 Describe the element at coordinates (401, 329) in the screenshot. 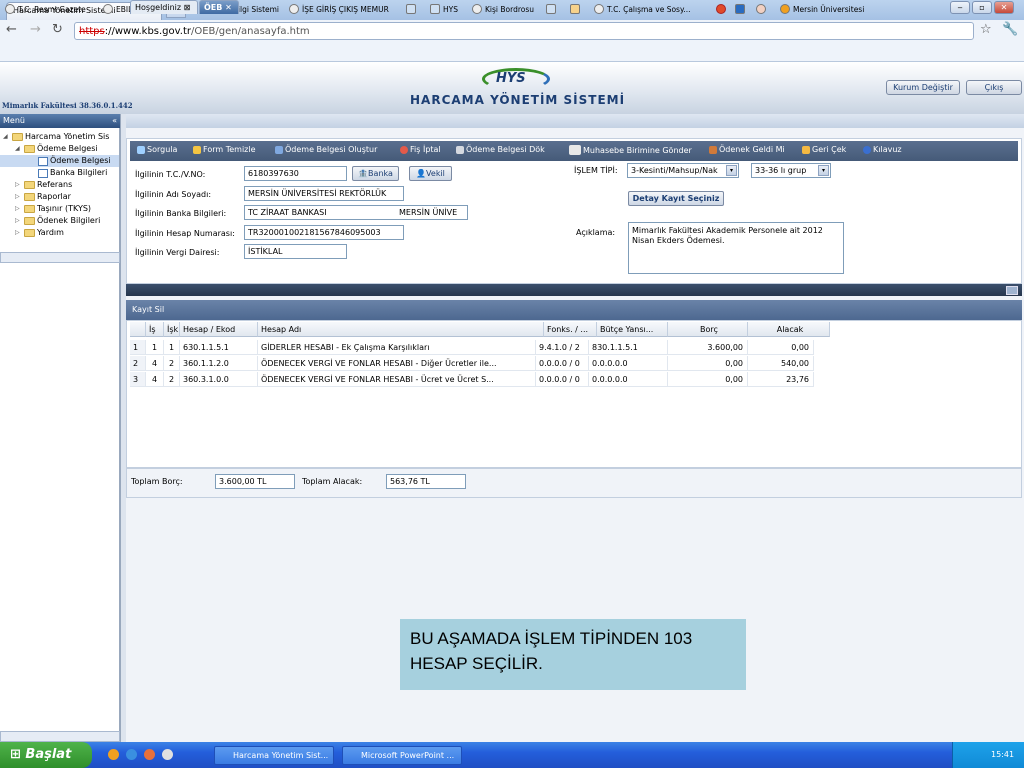

I see `grid-header-hesap-adi: Hesap Adı` at that location.